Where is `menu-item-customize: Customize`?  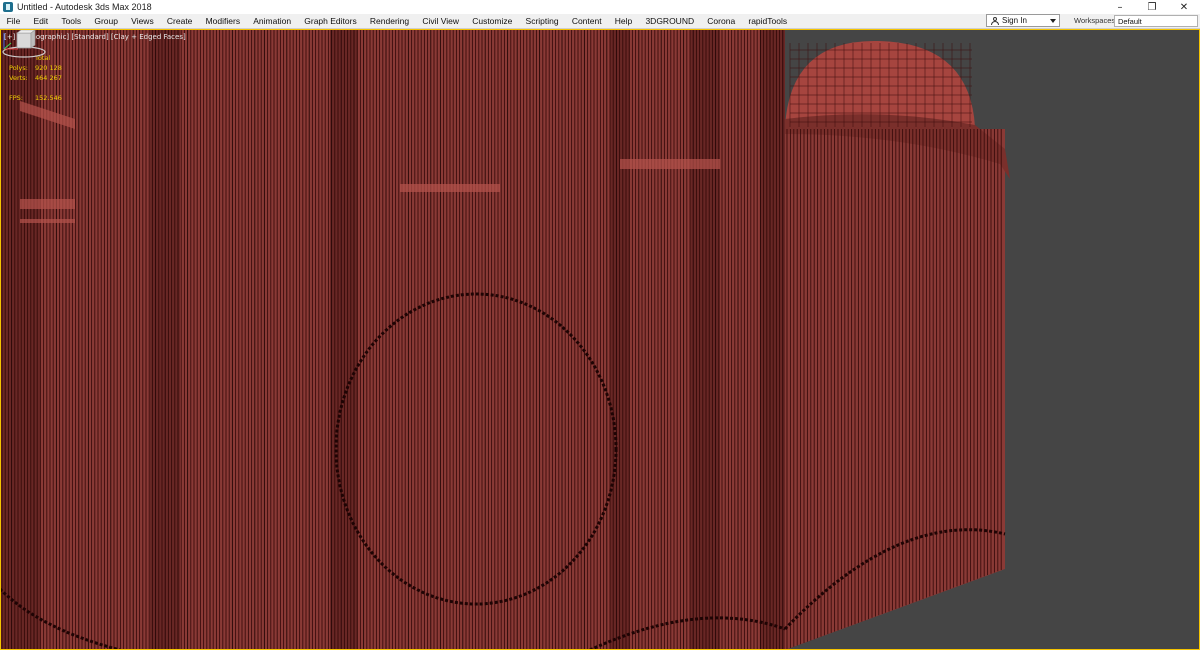
menu-item-customize: Customize is located at coordinates (492, 21).